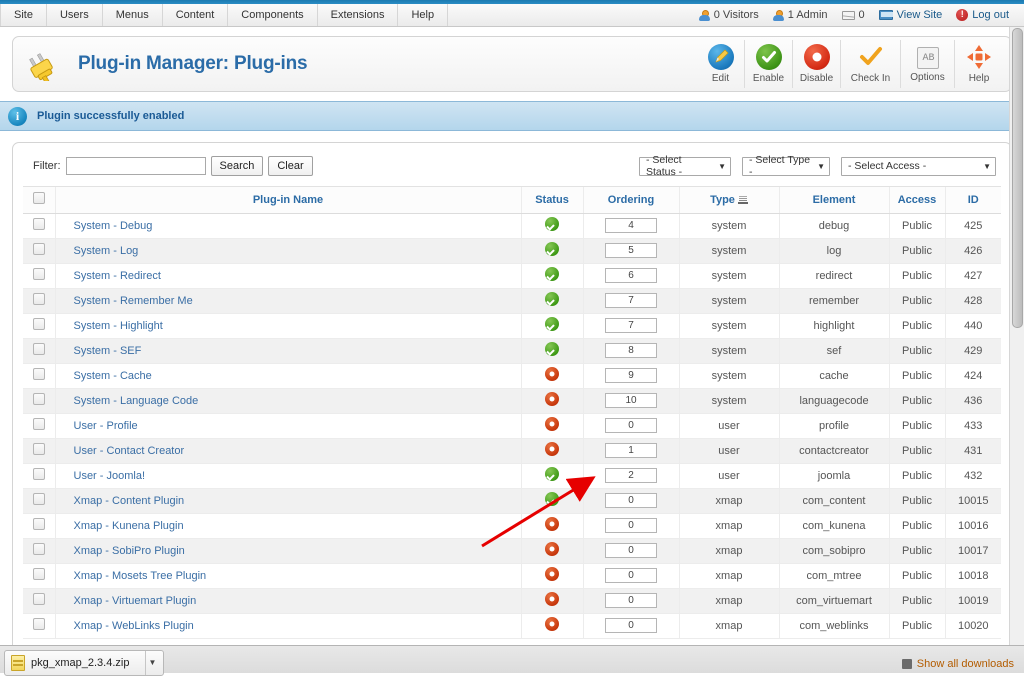 The image size is (1024, 676). What do you see at coordinates (152, 663) in the screenshot?
I see `download-item-menu-icon: ▼` at bounding box center [152, 663].